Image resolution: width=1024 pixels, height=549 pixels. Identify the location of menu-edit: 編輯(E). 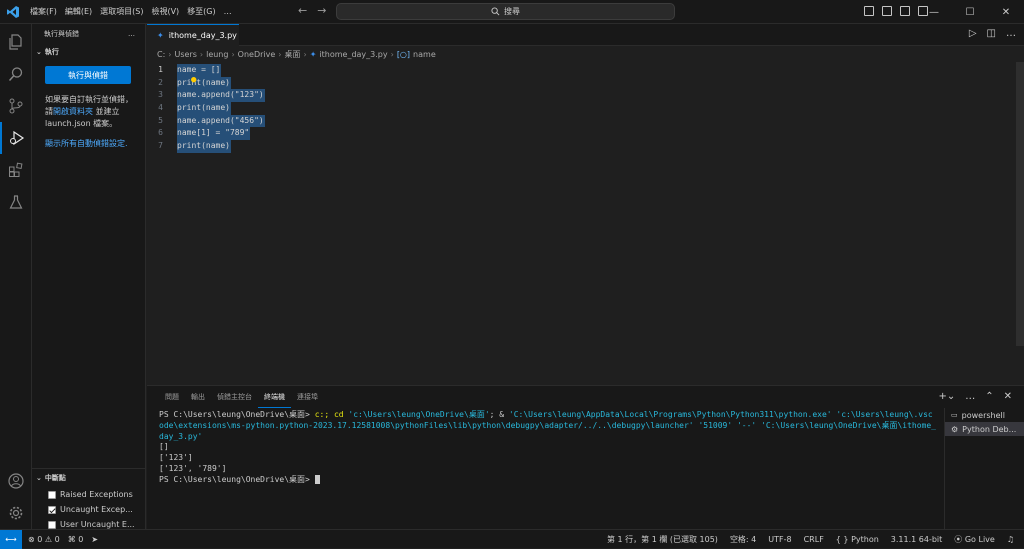
(78, 12).